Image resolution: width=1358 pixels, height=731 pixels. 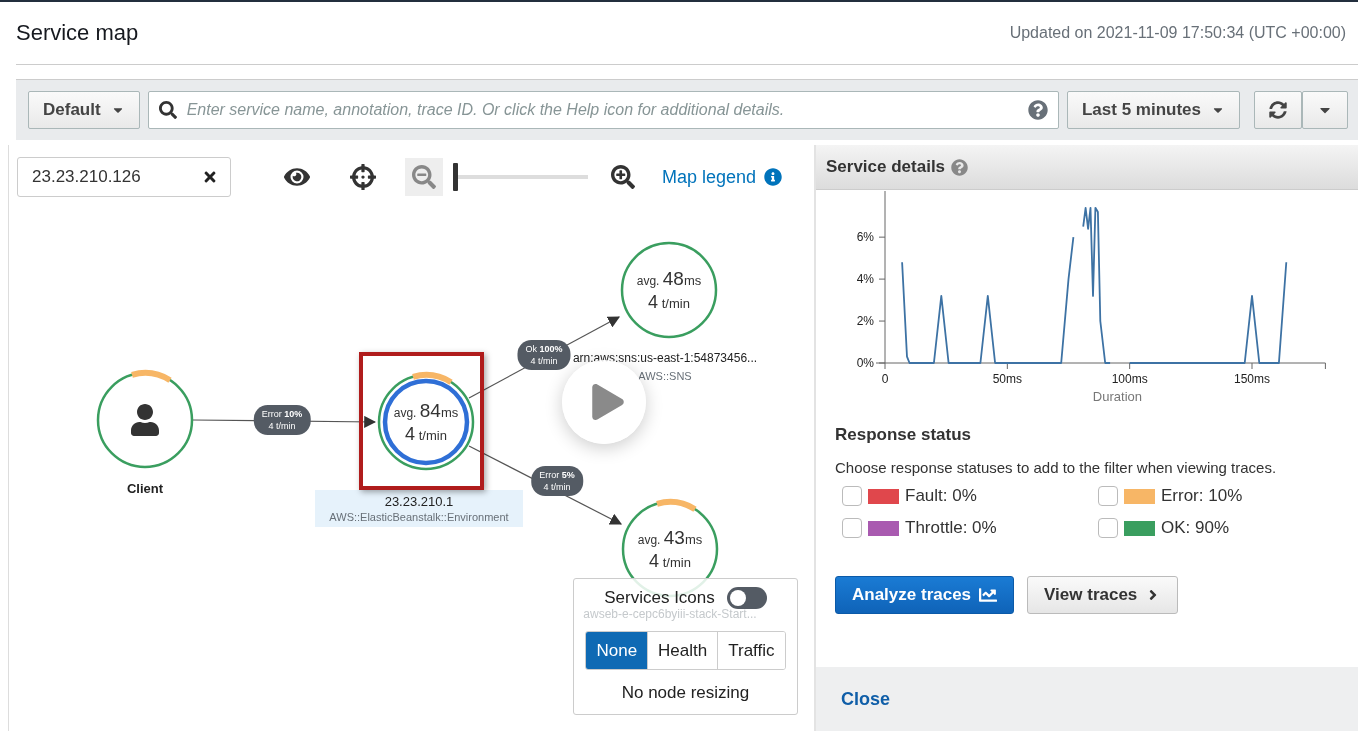 What do you see at coordinates (941, 496) in the screenshot?
I see `status-label: Fault: 0%` at bounding box center [941, 496].